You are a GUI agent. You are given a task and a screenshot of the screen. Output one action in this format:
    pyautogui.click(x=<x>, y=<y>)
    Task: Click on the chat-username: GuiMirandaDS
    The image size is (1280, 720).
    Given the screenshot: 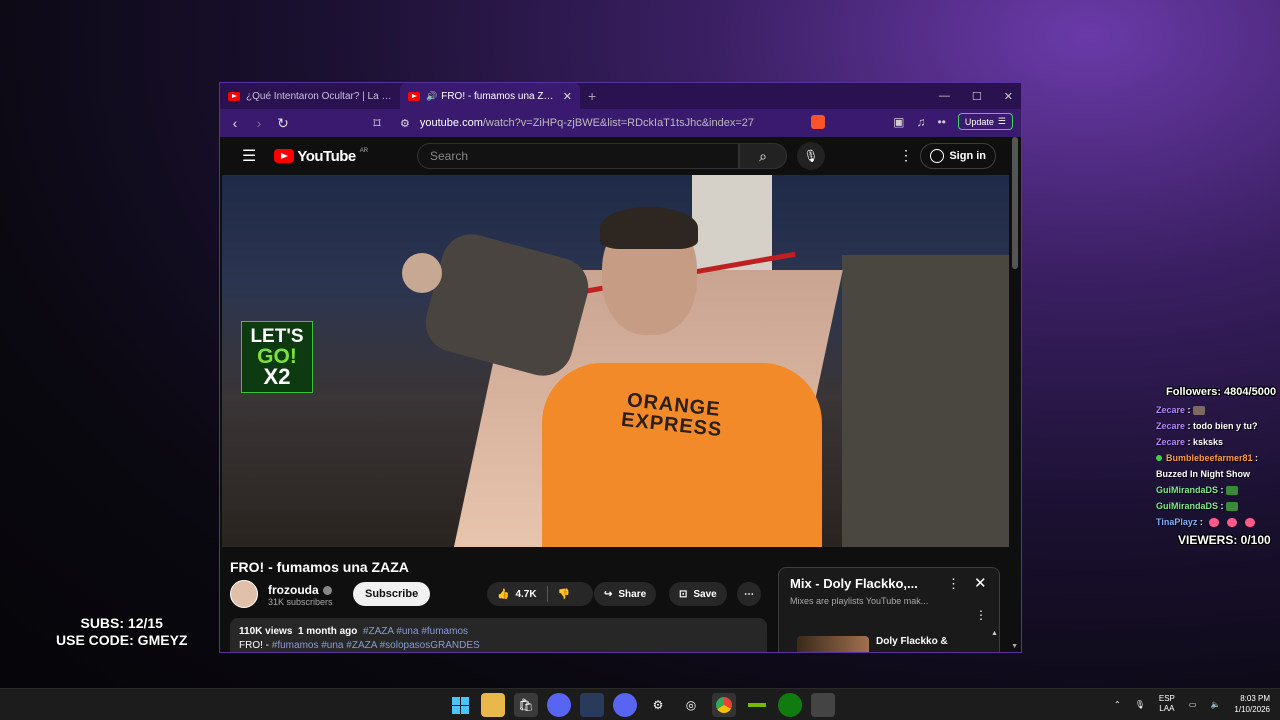 What is the action you would take?
    pyautogui.click(x=1187, y=490)
    